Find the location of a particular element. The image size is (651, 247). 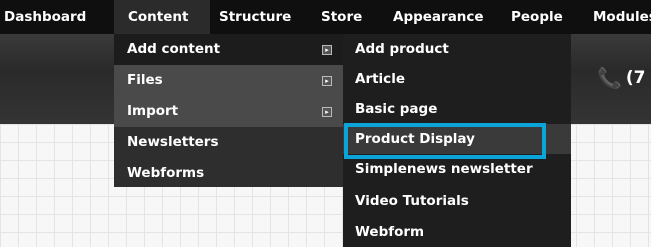

submenu-item-article: Article is located at coordinates (457, 79).